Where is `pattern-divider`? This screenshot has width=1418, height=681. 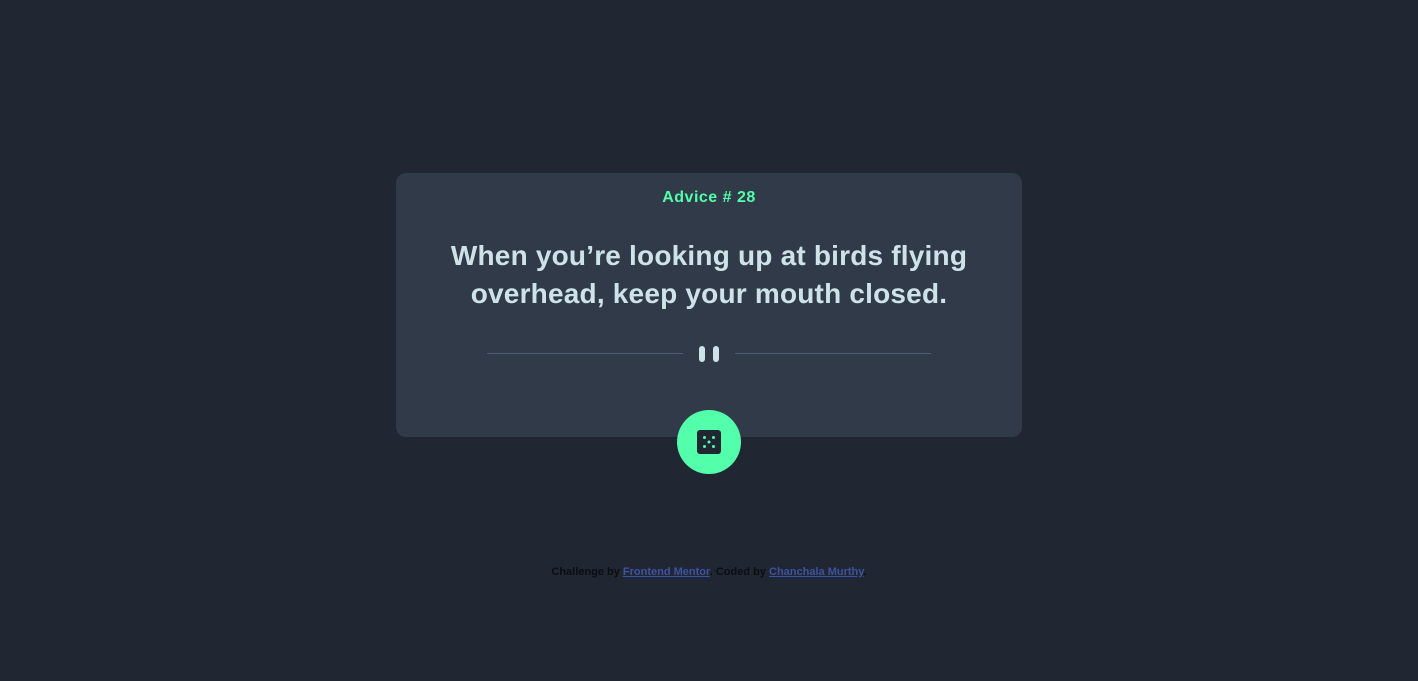
pattern-divider is located at coordinates (709, 354).